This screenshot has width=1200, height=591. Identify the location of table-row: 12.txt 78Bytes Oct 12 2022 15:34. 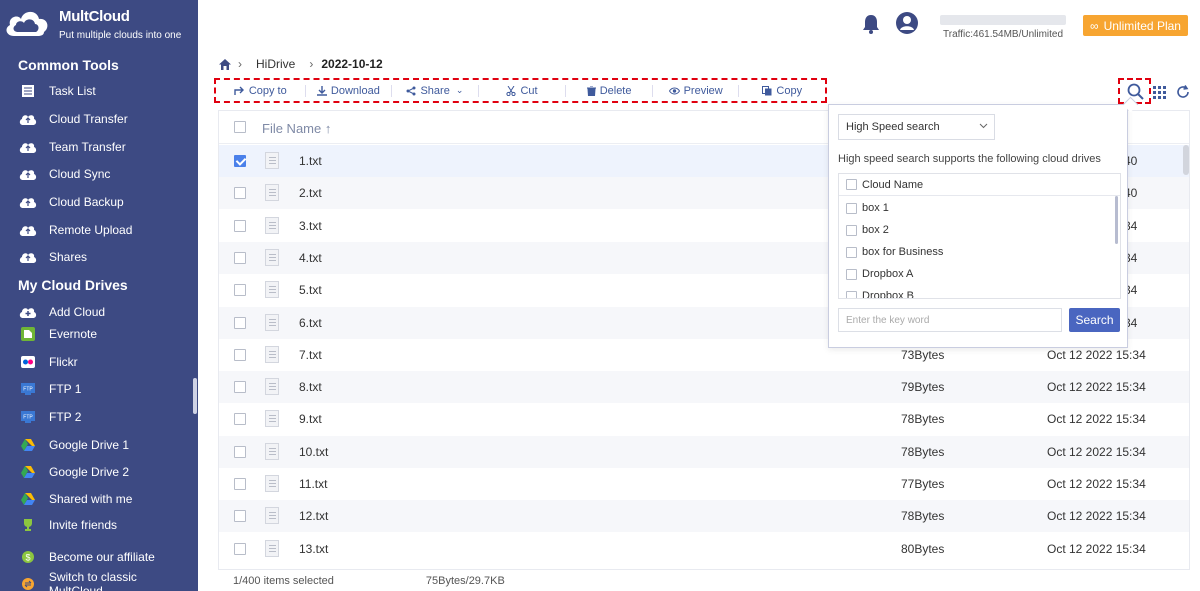
(704, 516).